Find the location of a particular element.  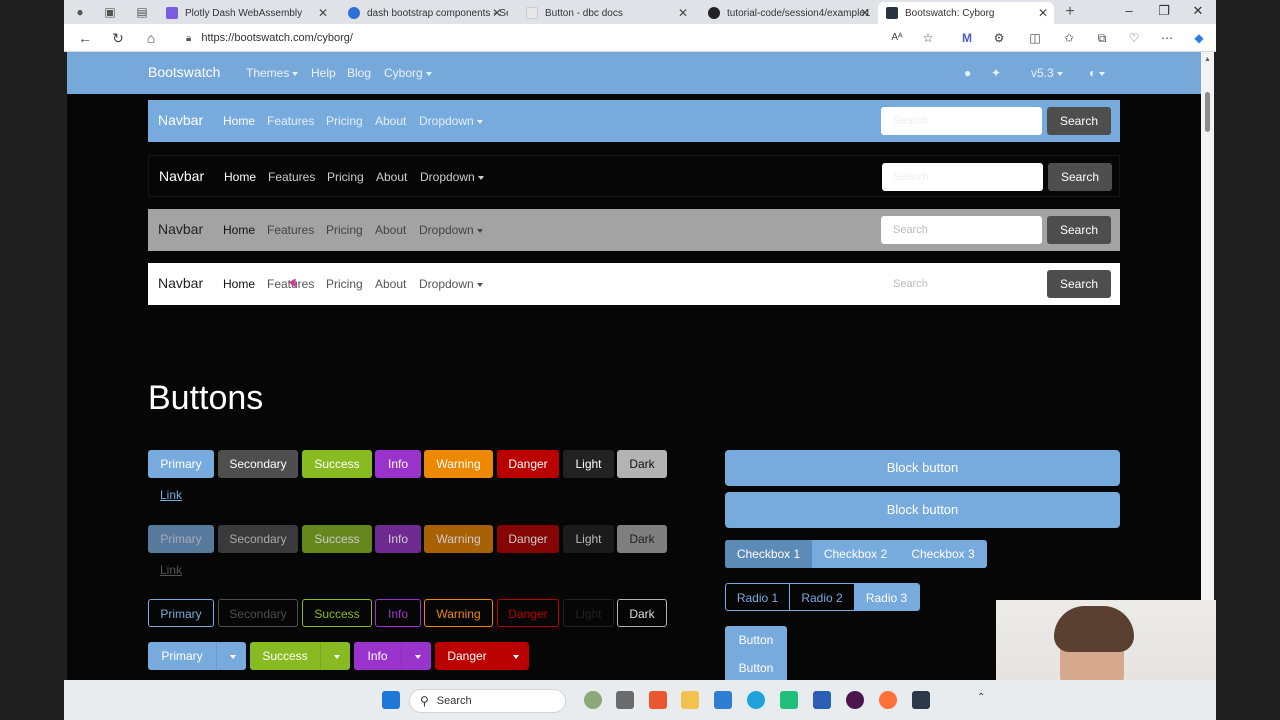

vscode-icon is located at coordinates (723, 700).